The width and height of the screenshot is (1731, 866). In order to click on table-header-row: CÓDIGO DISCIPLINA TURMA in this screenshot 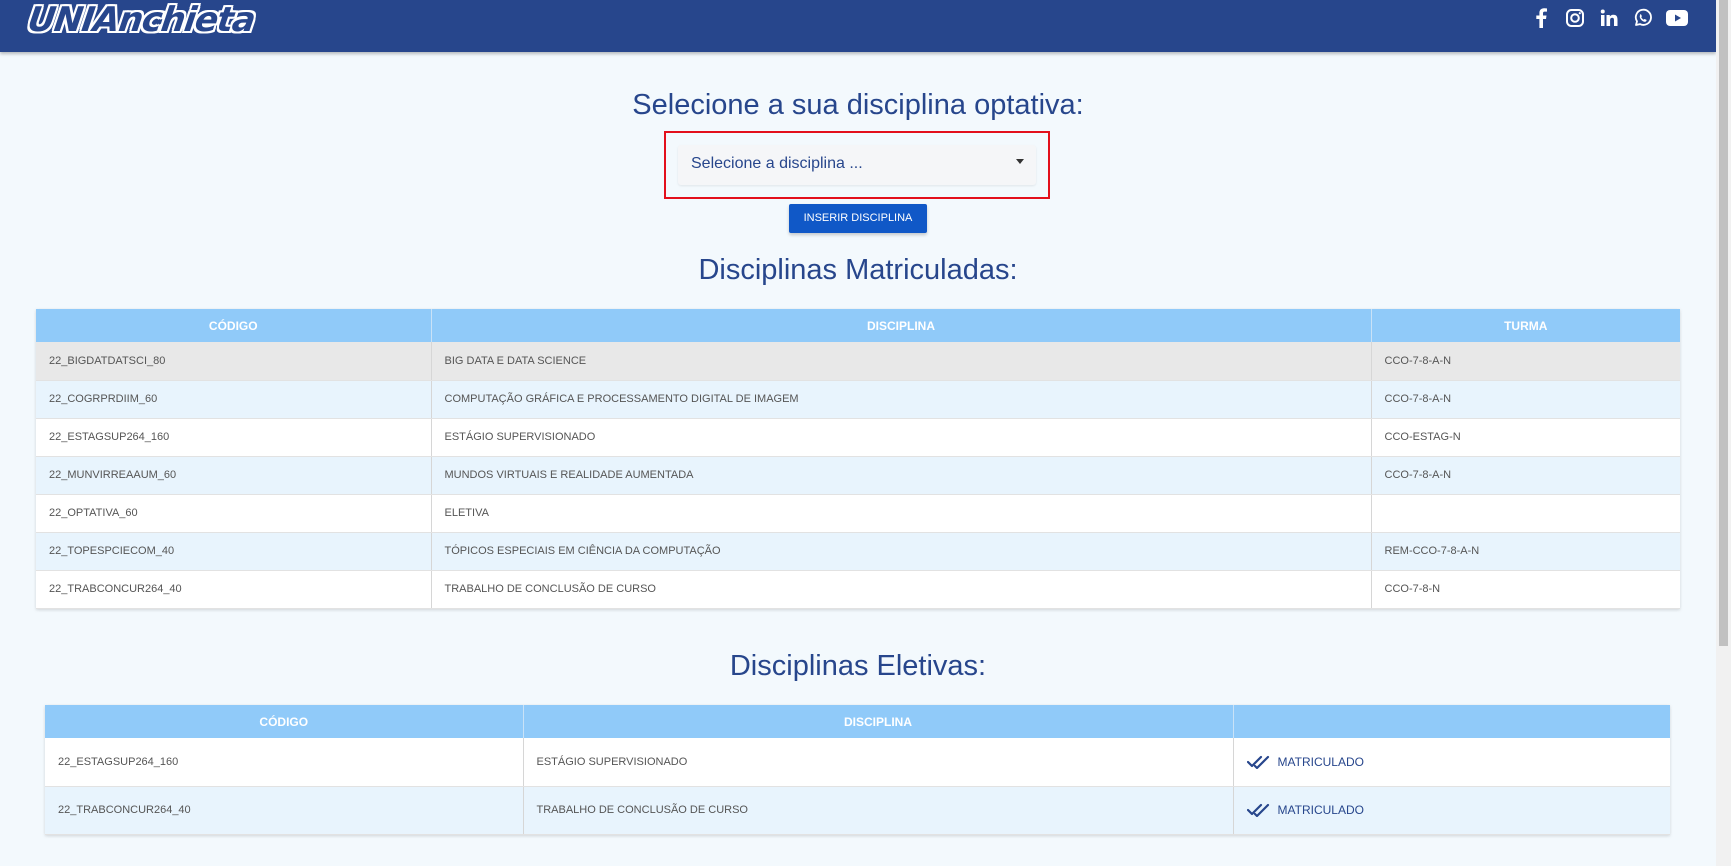, I will do `click(858, 325)`.